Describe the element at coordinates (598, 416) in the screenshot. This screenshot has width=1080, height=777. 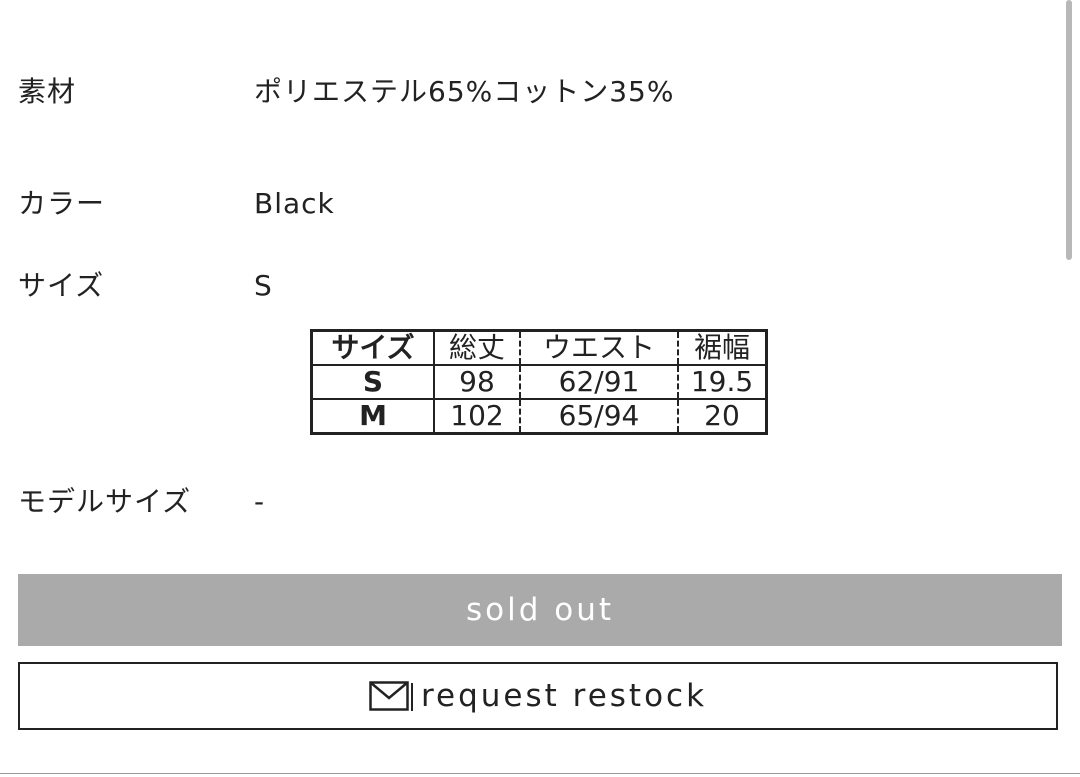
I see `size-chart-cell: 65/94` at that location.